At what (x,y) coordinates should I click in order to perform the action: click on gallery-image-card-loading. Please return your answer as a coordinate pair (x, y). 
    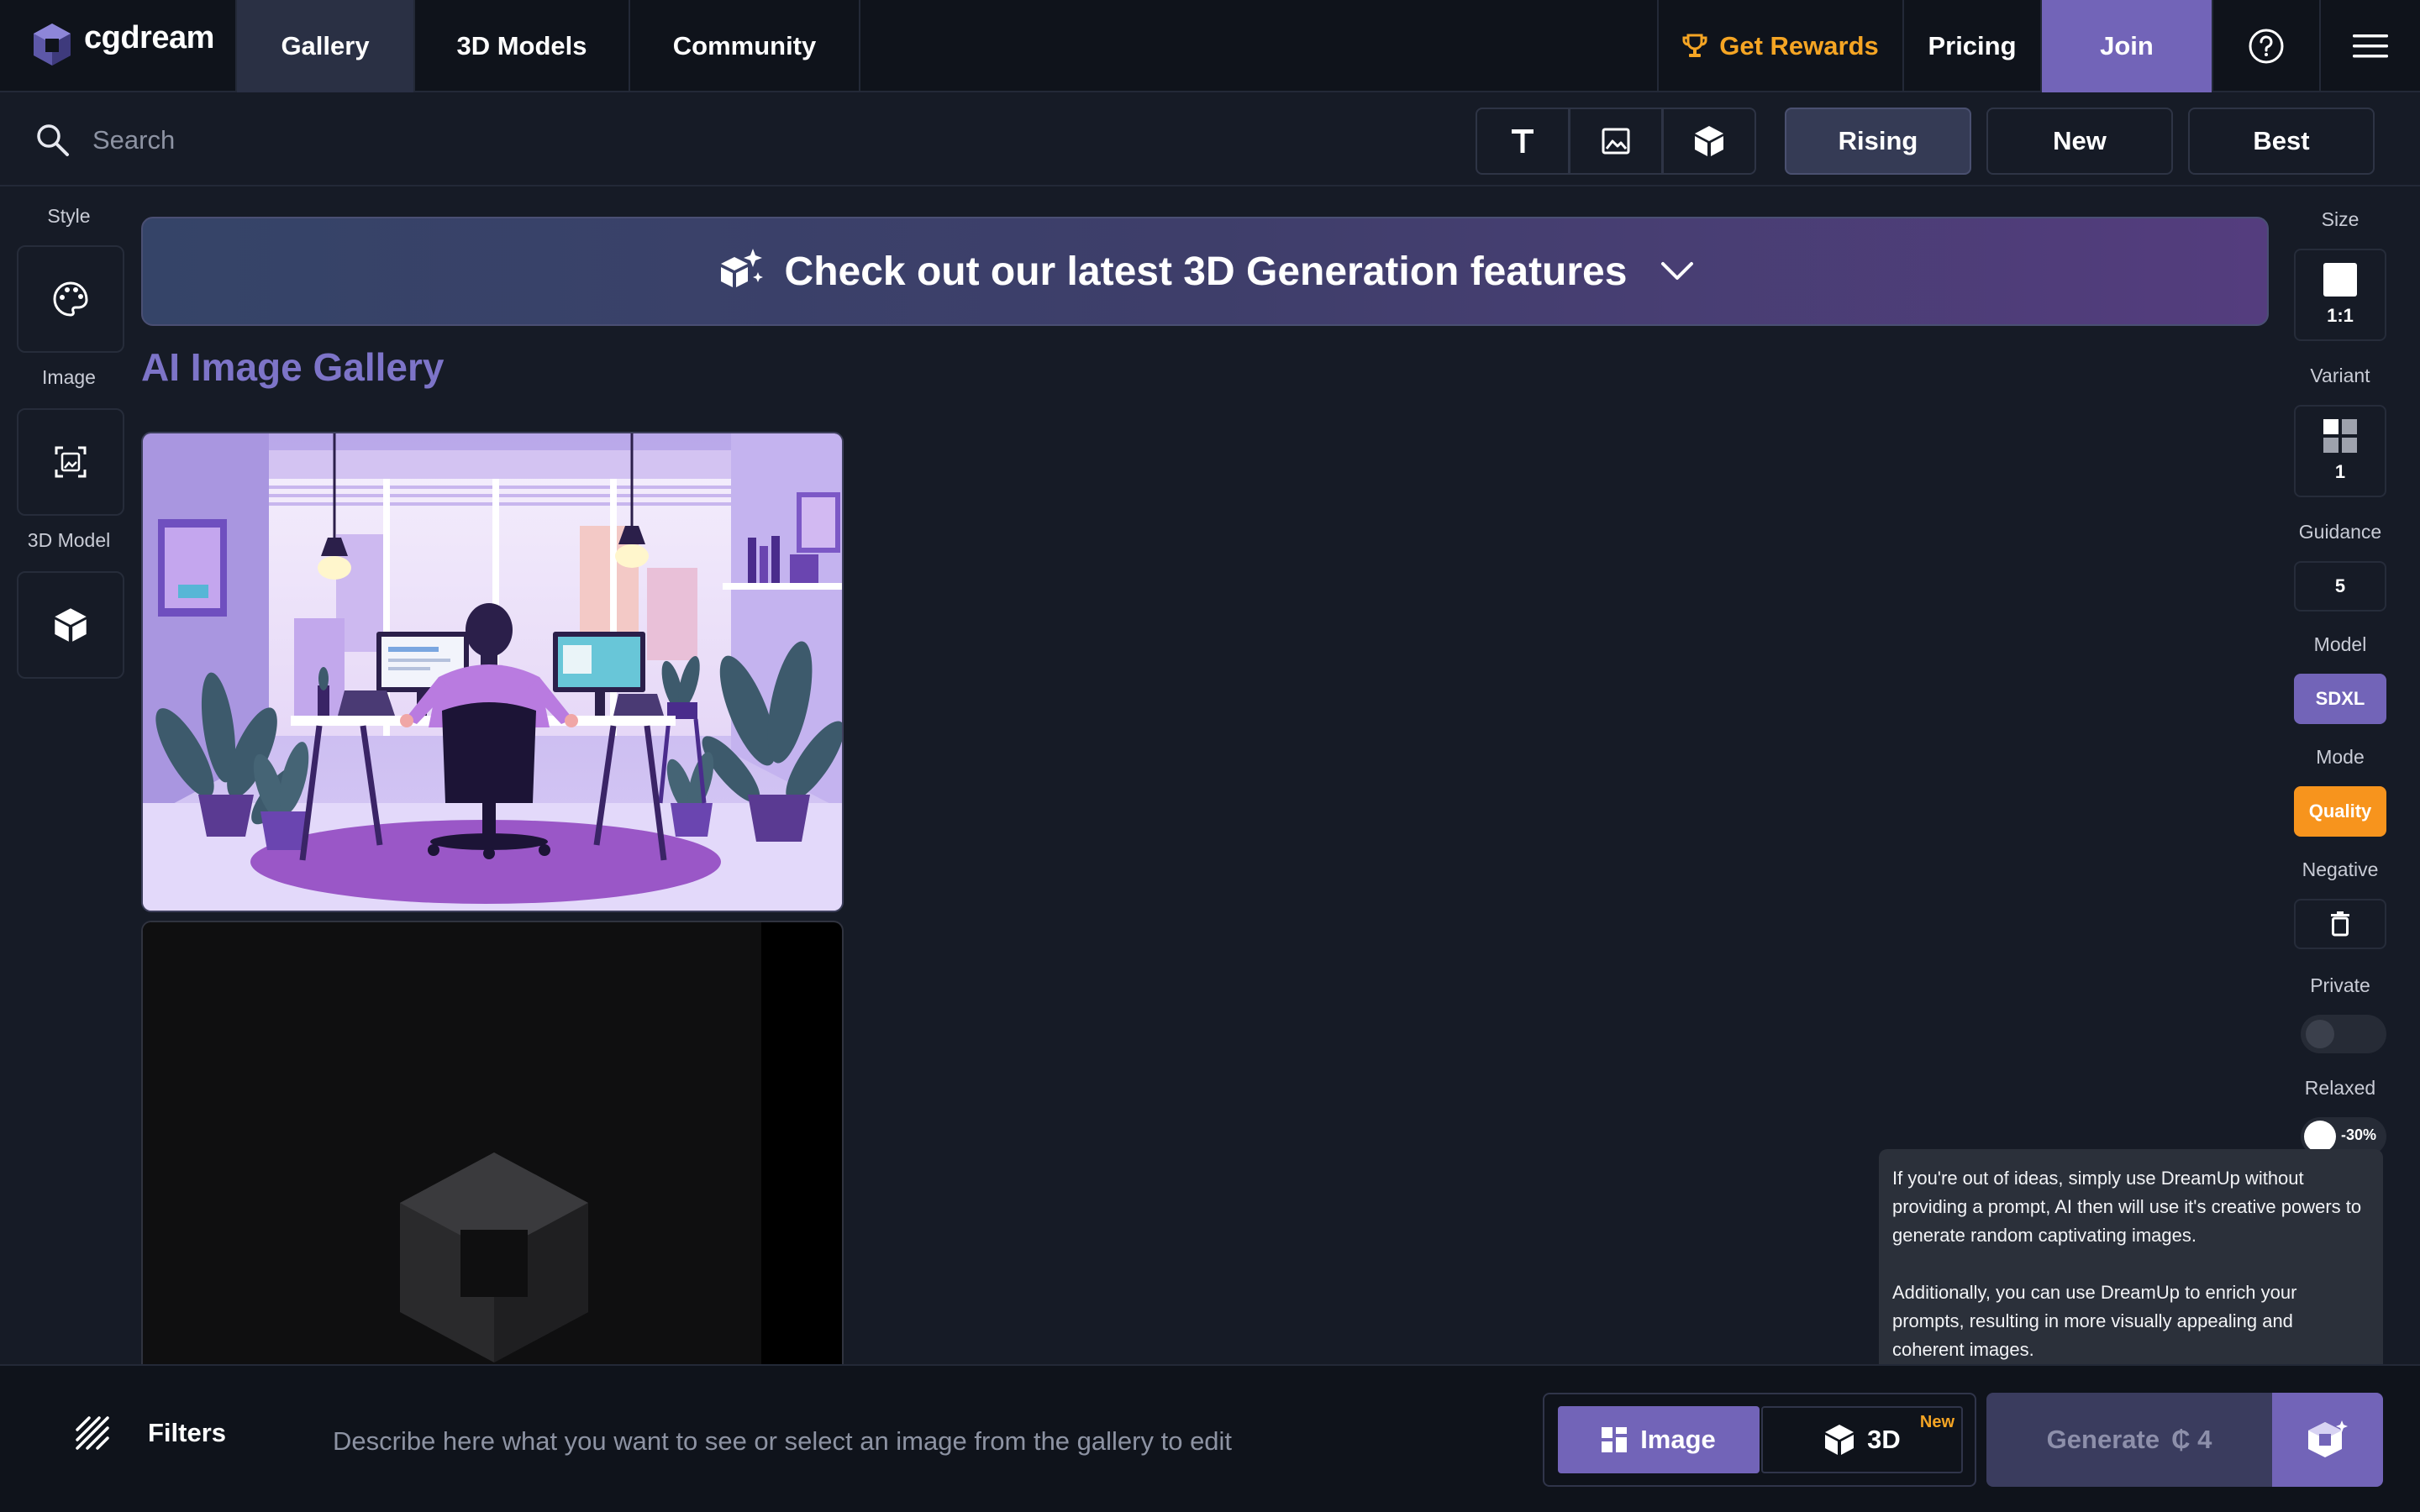
    Looking at the image, I should click on (493, 1143).